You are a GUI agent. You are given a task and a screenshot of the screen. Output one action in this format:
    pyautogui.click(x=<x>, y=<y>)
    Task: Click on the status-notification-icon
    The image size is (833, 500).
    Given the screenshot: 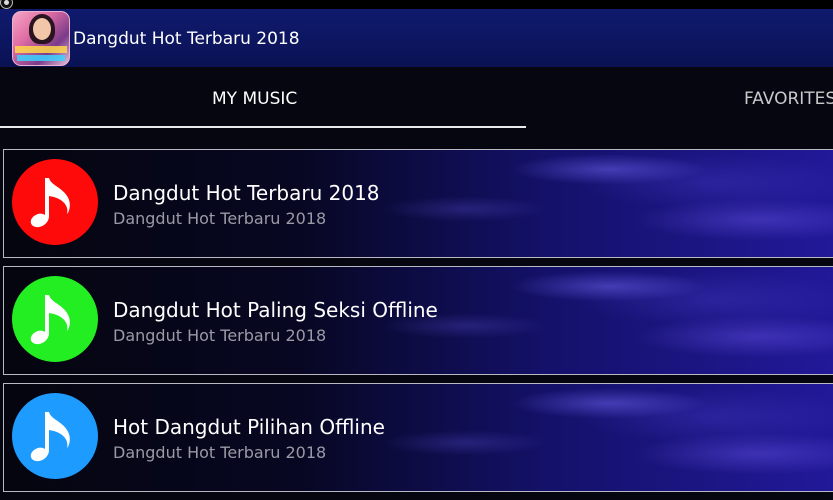 What is the action you would take?
    pyautogui.click(x=6, y=4)
    